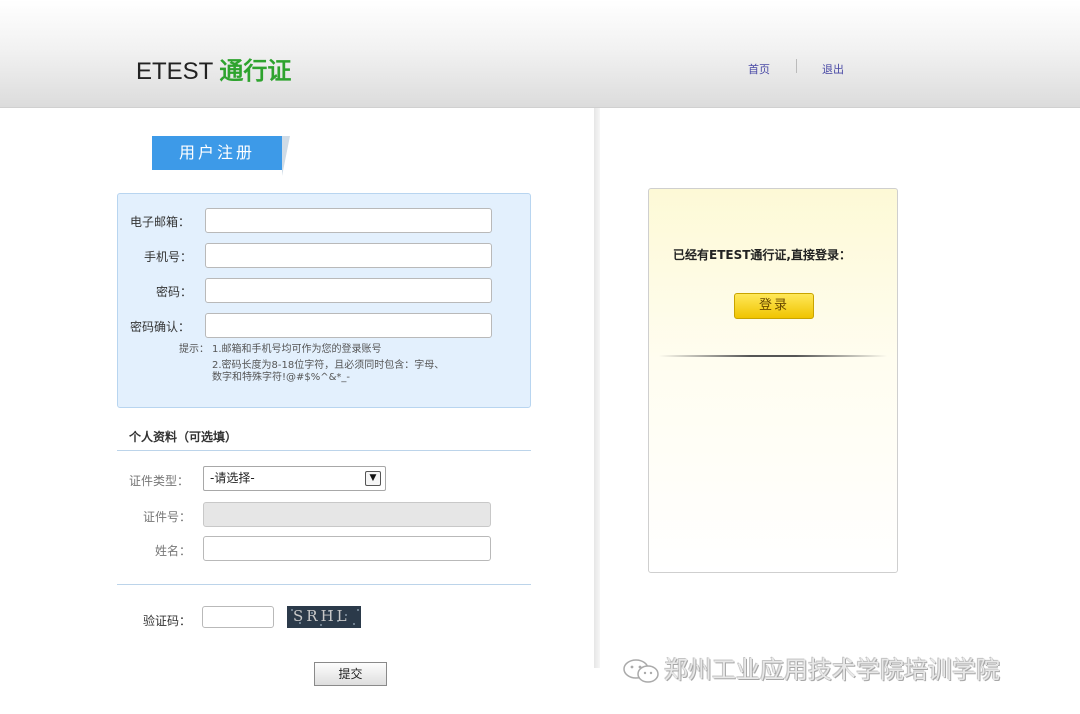 The height and width of the screenshot is (714, 1080). What do you see at coordinates (347, 548) in the screenshot?
I see `name-field` at bounding box center [347, 548].